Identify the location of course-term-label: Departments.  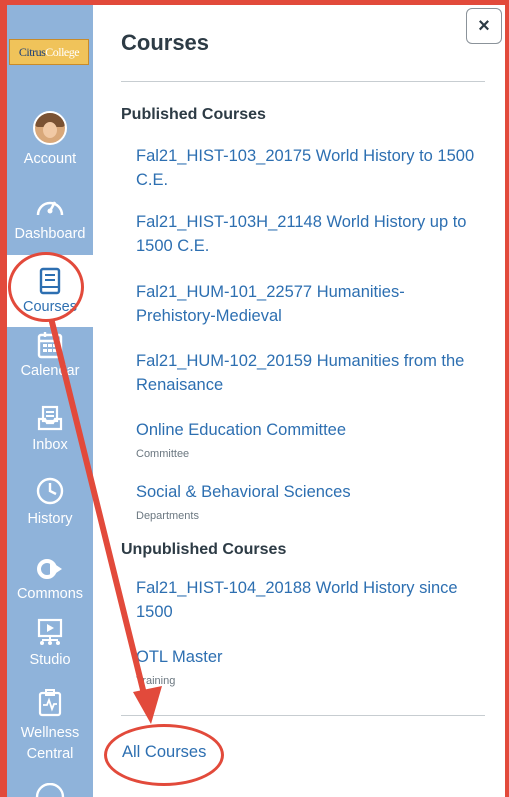
(167, 516).